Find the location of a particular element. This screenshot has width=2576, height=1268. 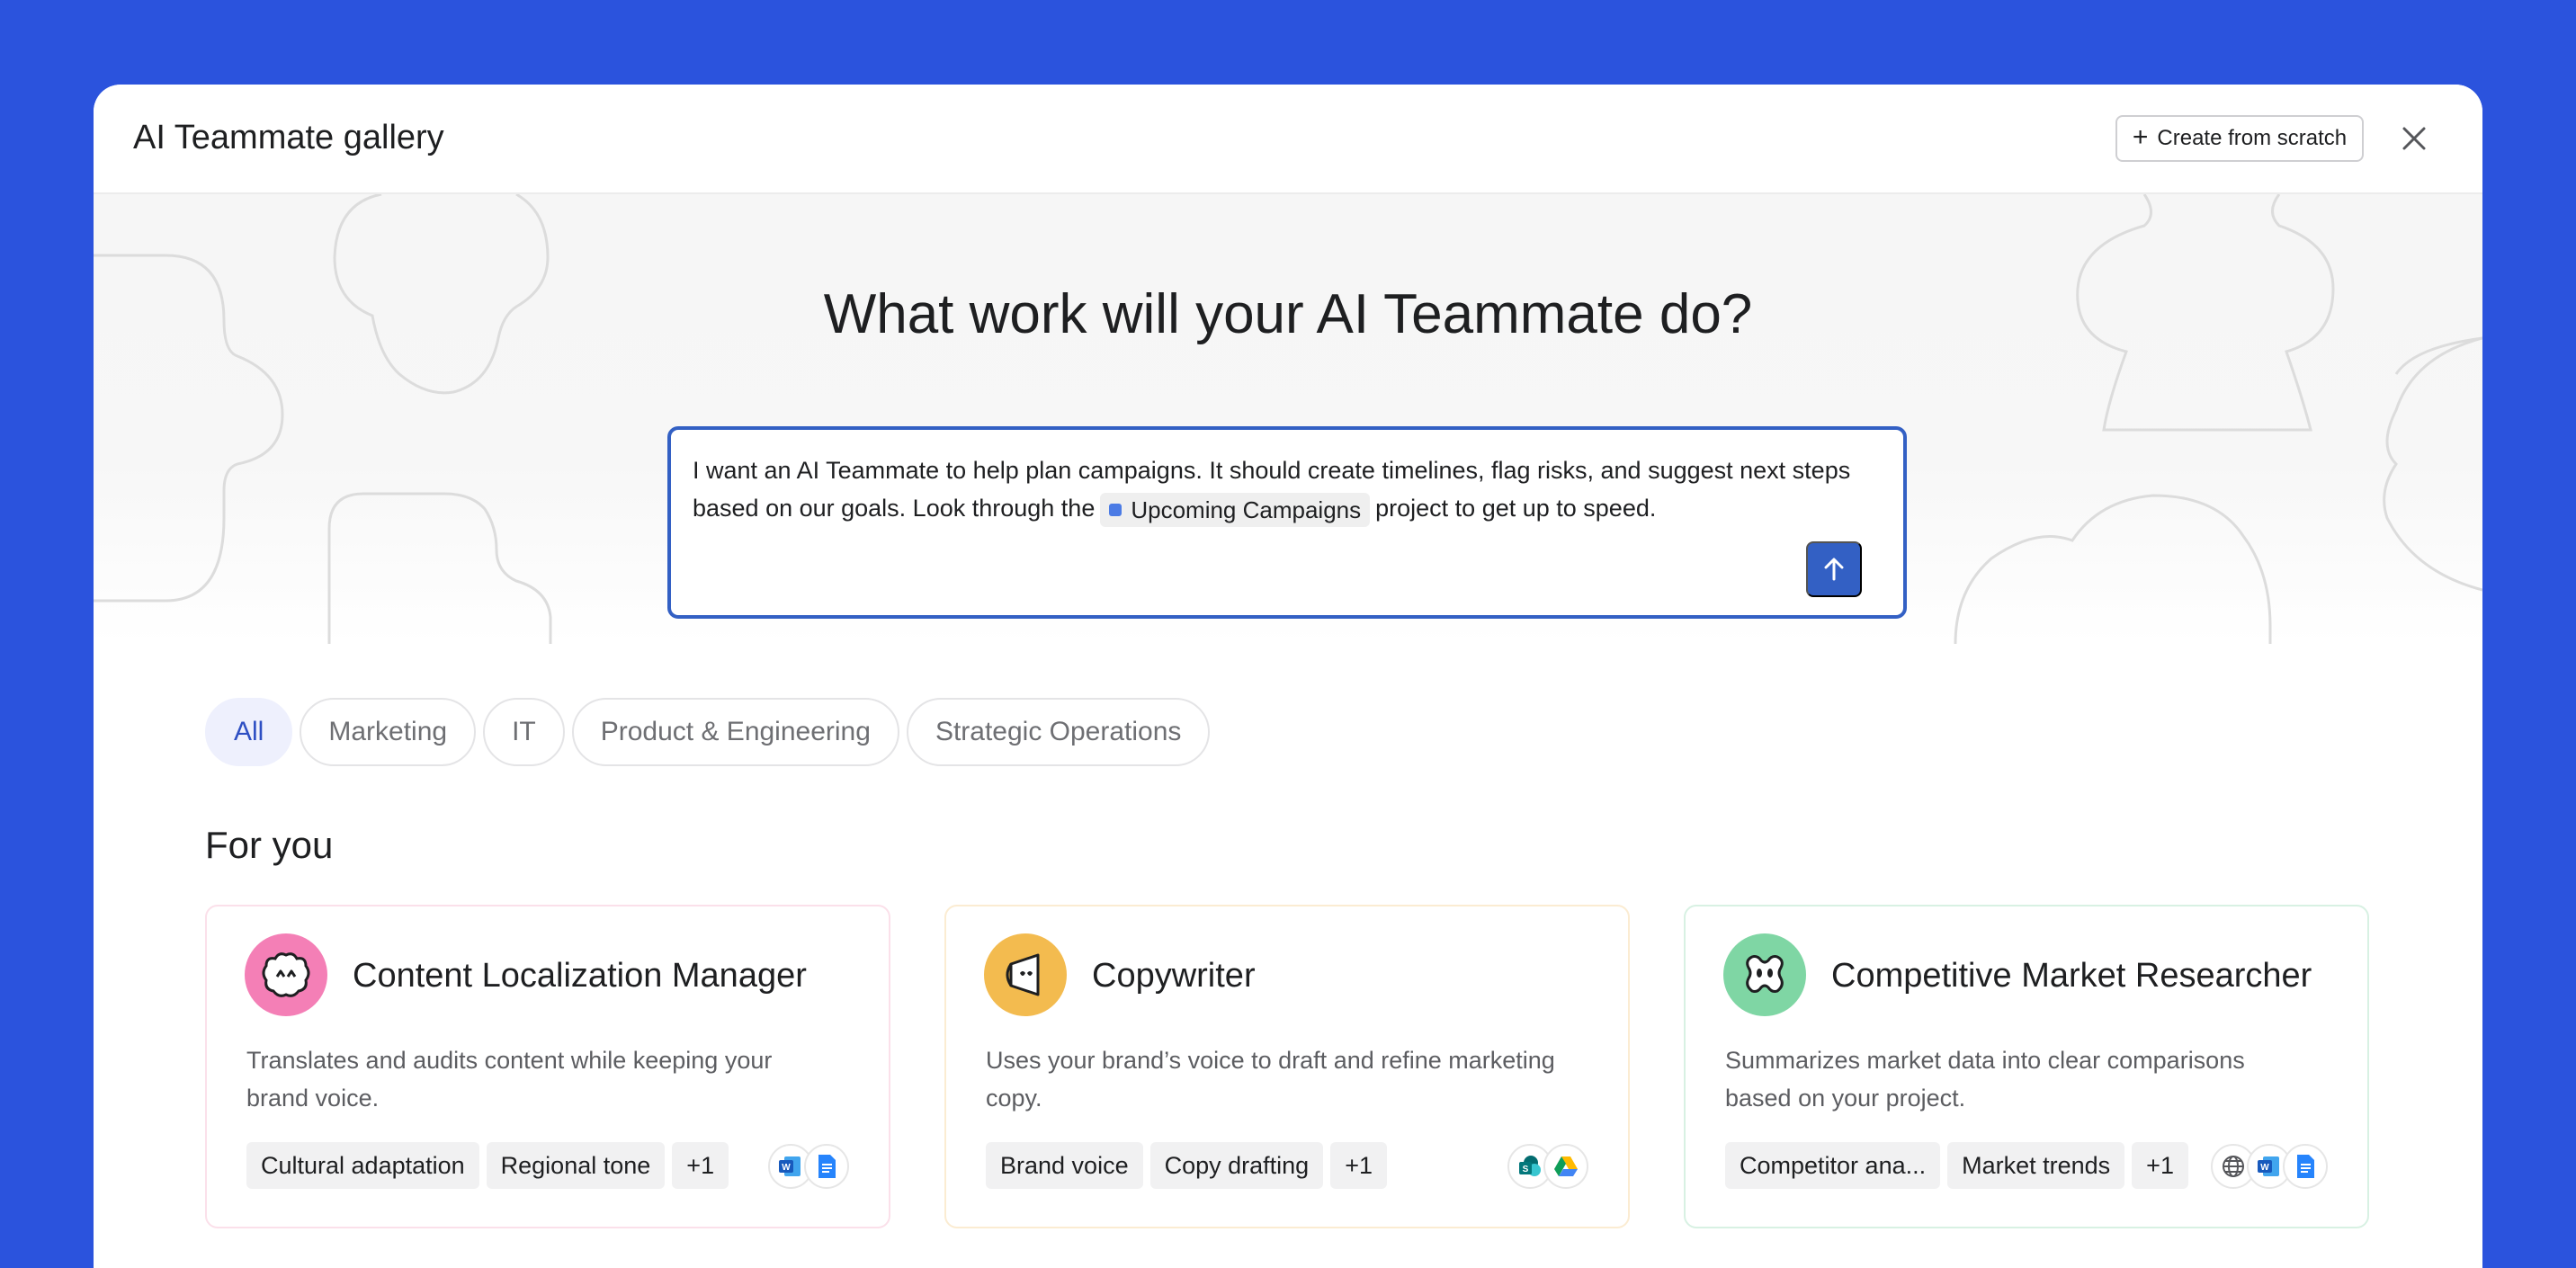

megaphone-face-icon is located at coordinates (1023, 974).